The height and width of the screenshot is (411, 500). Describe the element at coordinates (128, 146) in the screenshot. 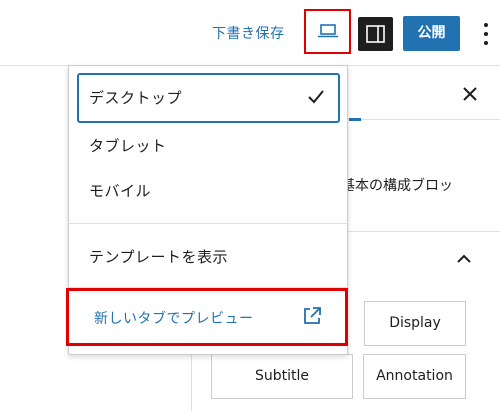

I see `menu-item-label: タブレット` at that location.